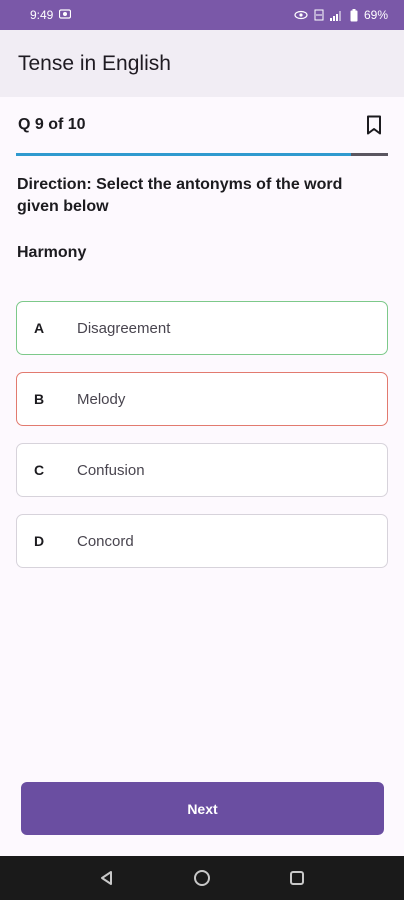 The width and height of the screenshot is (404, 900). I want to click on option-letter: D, so click(39, 541).